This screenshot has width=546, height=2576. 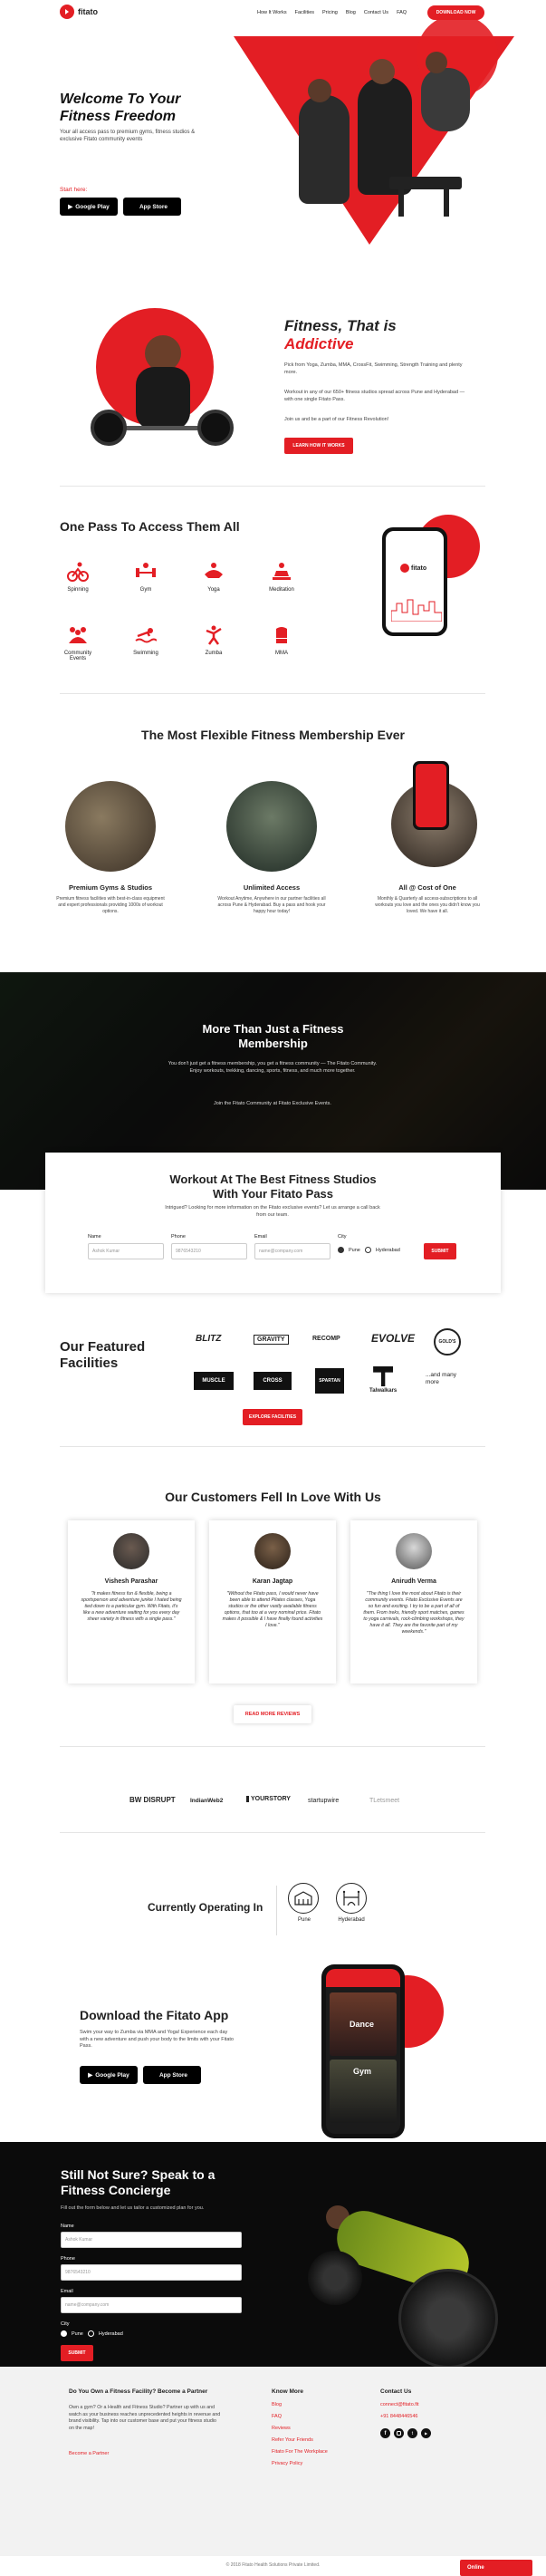 What do you see at coordinates (323, 1801) in the screenshot?
I see `press-logo-startupwire: startupwire` at bounding box center [323, 1801].